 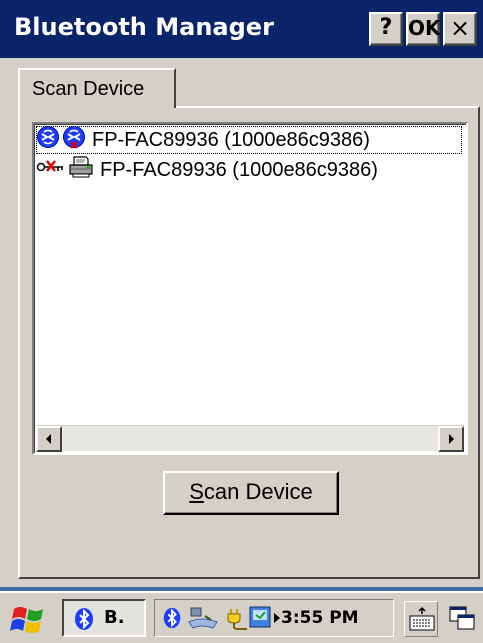 I want to click on scan-device-button: Scan Device, so click(x=251, y=493).